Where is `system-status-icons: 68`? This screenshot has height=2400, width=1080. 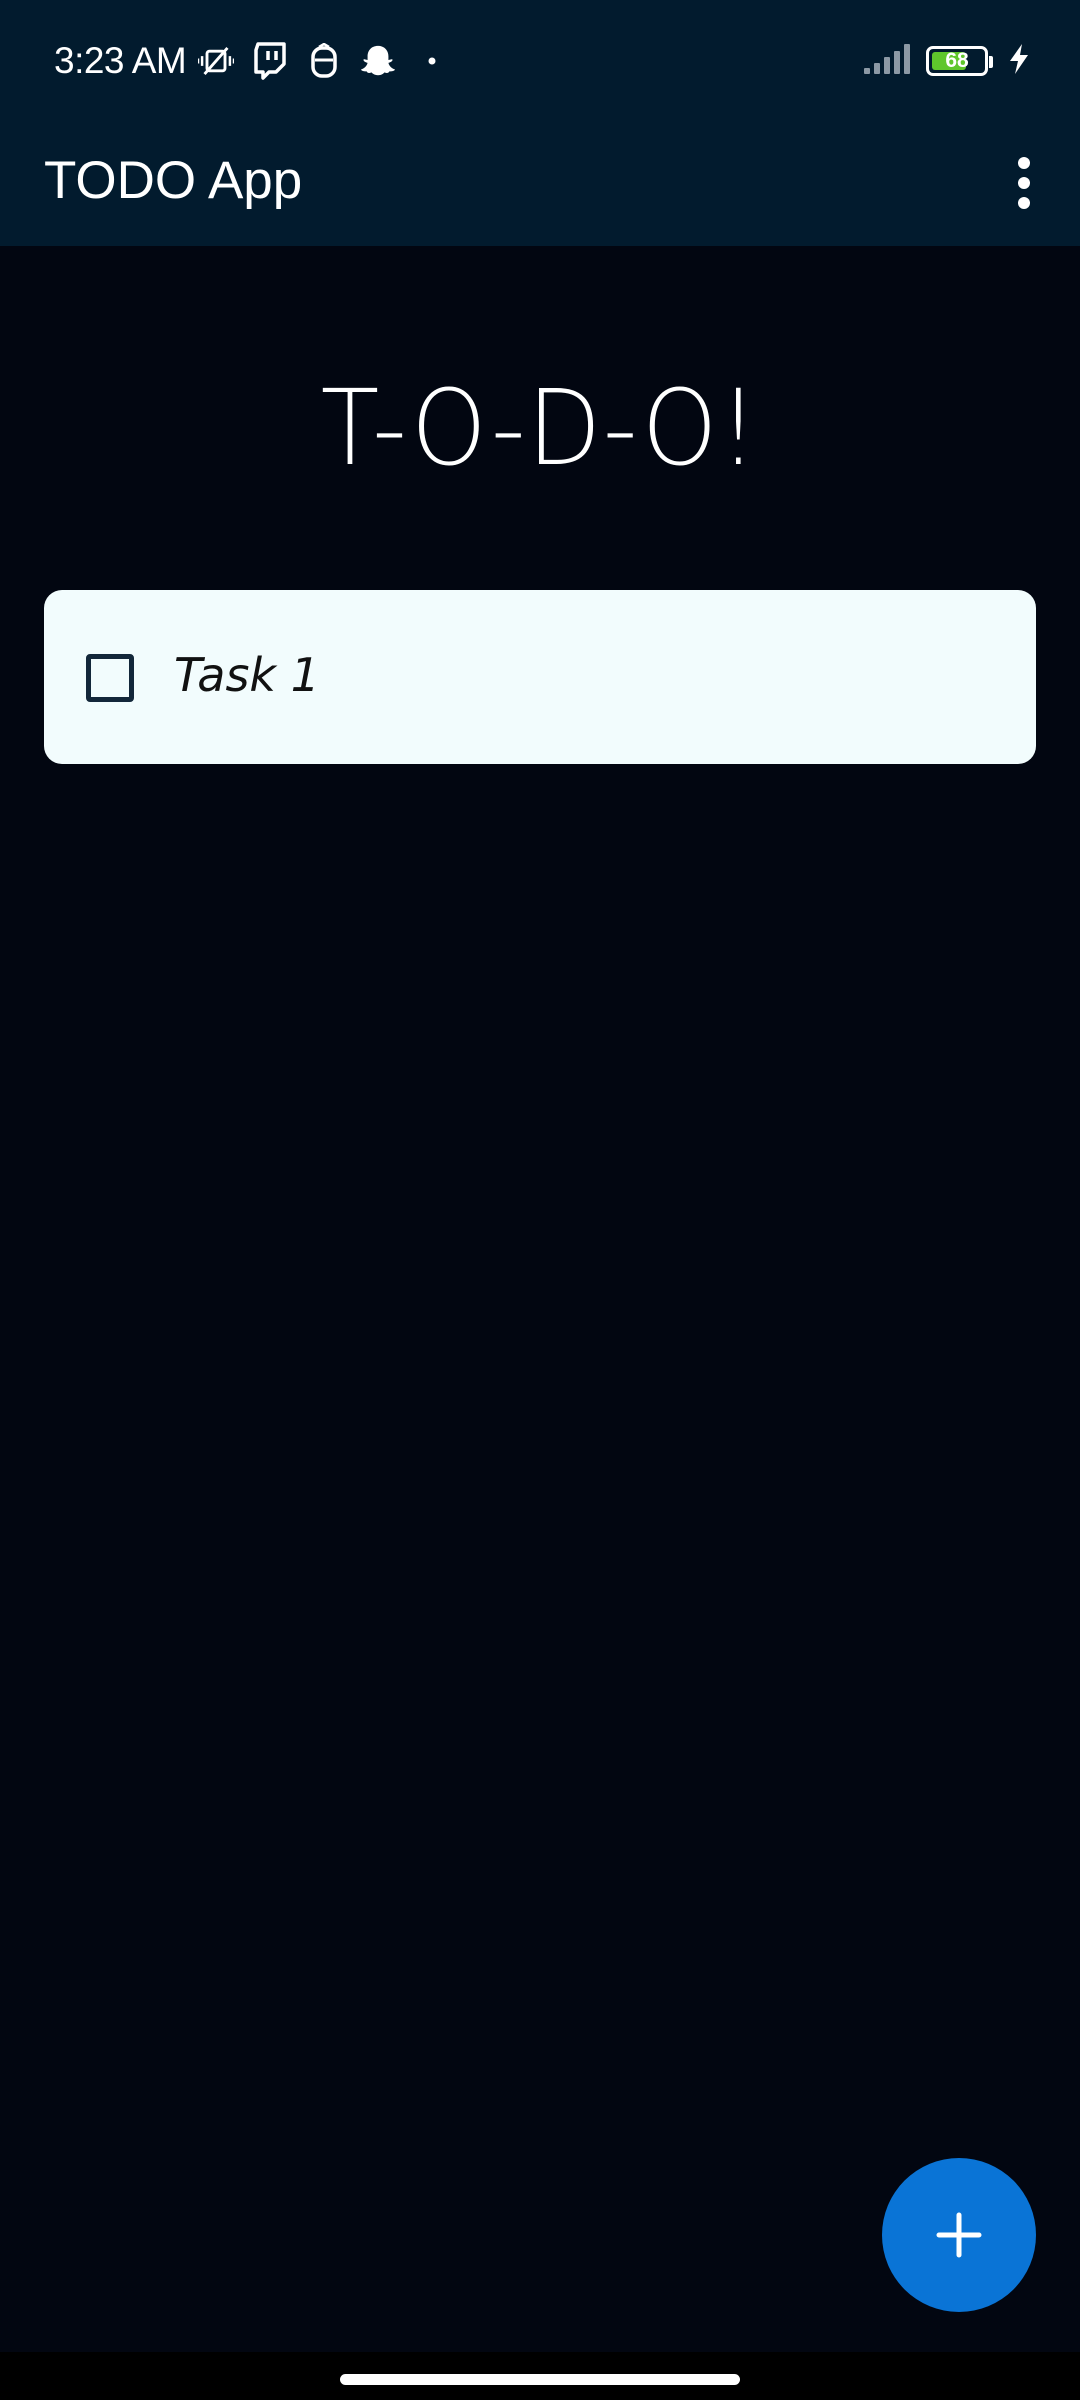 system-status-icons: 68 is located at coordinates (946, 61).